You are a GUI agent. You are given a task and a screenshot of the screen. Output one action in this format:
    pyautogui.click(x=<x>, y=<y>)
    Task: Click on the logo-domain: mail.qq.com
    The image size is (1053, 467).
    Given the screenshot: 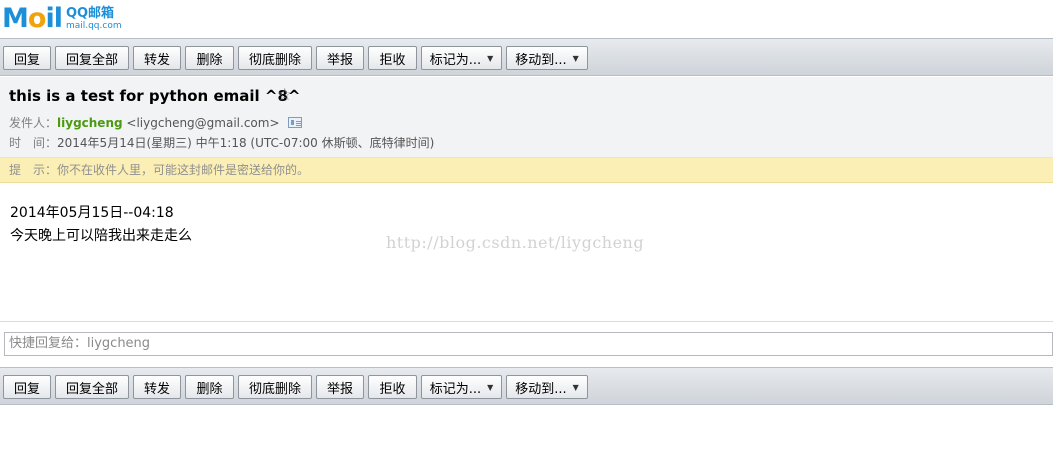 What is the action you would take?
    pyautogui.click(x=93, y=26)
    